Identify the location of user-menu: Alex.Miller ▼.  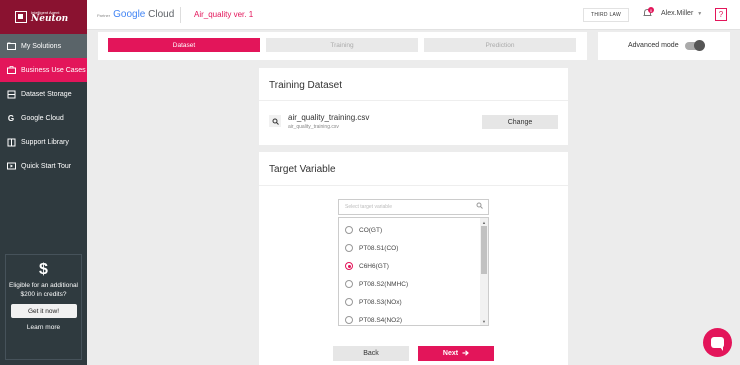
(681, 13).